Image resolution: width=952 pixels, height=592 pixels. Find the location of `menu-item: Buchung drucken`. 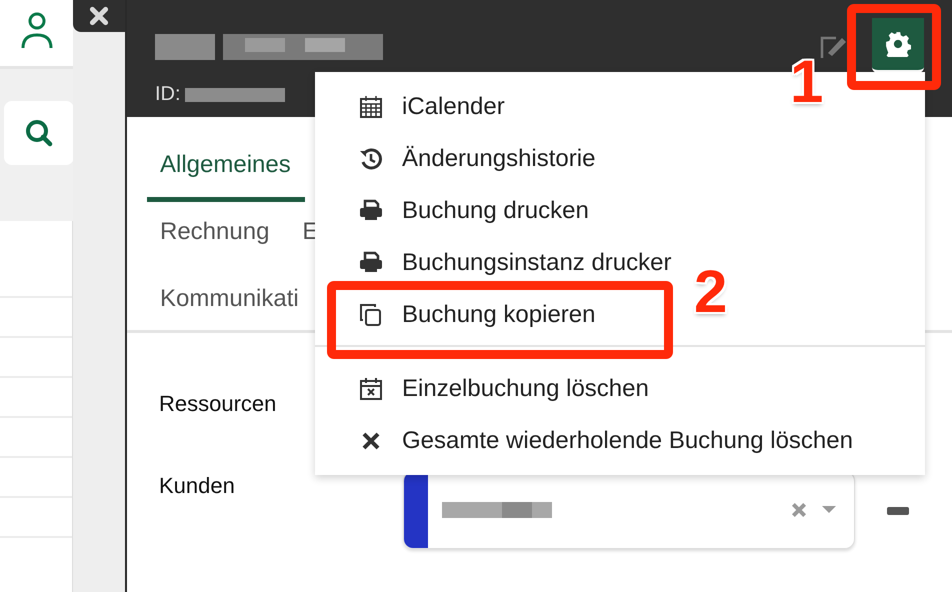

menu-item: Buchung drucken is located at coordinates (452, 211).